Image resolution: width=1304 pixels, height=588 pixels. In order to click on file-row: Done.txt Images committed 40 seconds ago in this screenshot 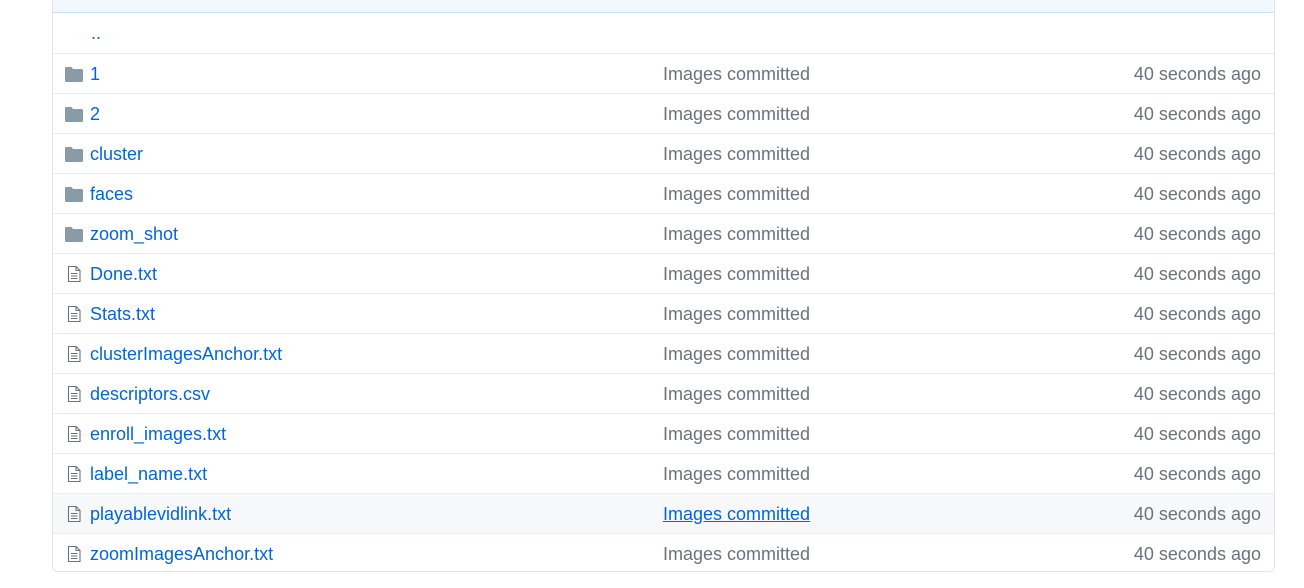, I will do `click(663, 273)`.